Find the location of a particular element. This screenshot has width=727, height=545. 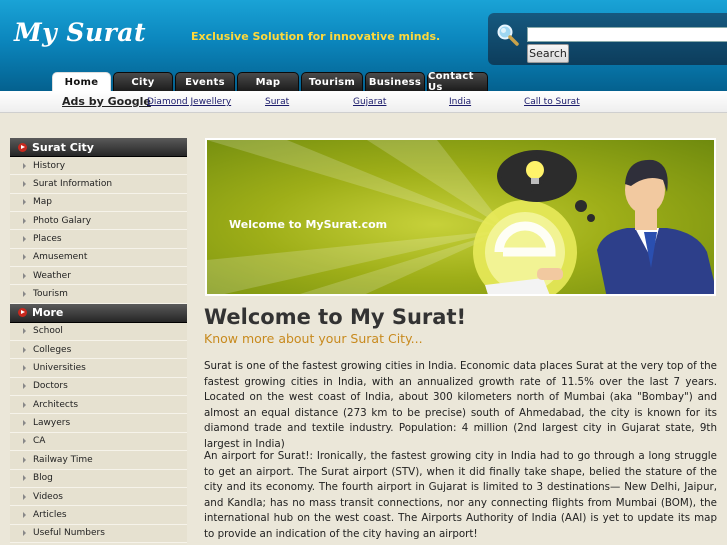

ad-link: Surat is located at coordinates (277, 102).